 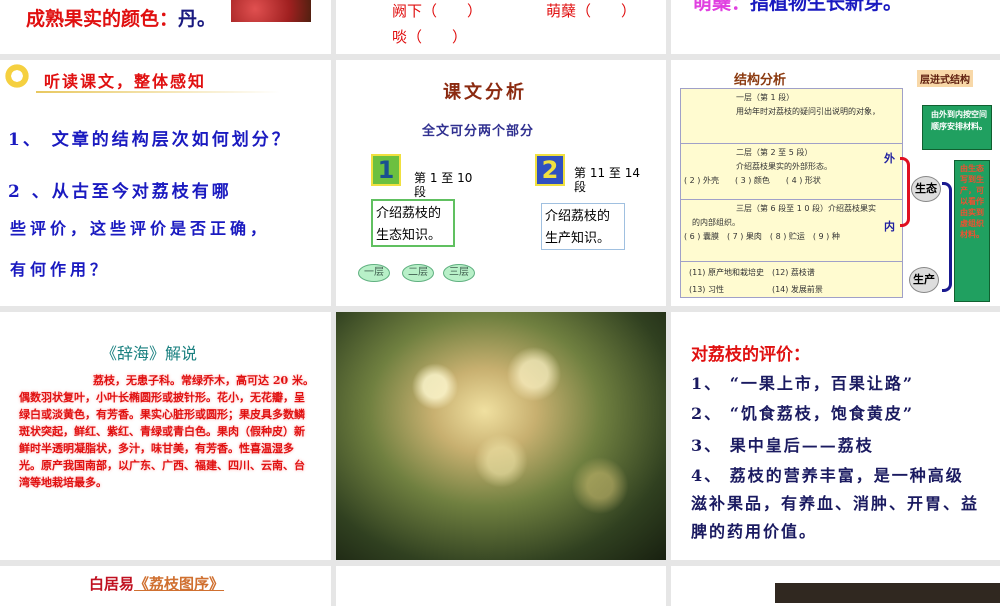 I want to click on production-circle: 生产, so click(x=924, y=280).